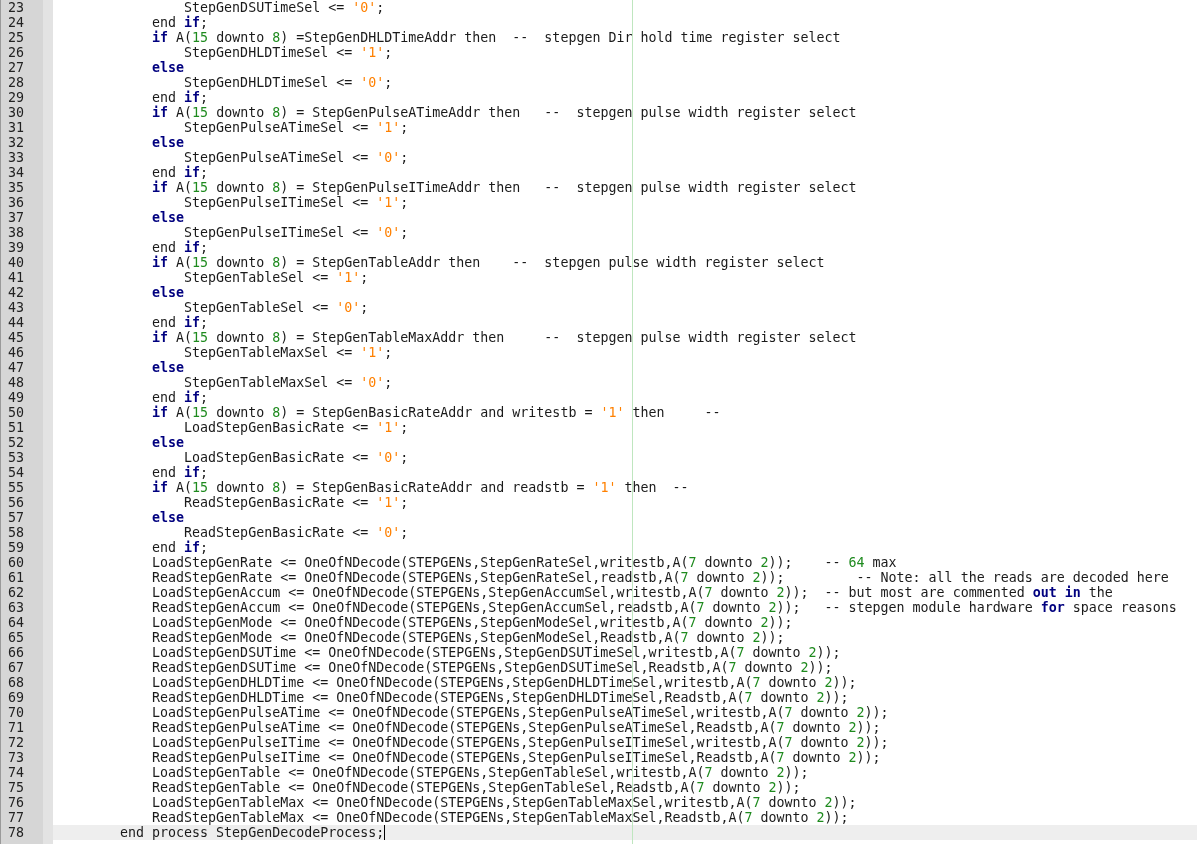 This screenshot has width=1197, height=844. What do you see at coordinates (16, 37) in the screenshot?
I see `line-number: 25` at bounding box center [16, 37].